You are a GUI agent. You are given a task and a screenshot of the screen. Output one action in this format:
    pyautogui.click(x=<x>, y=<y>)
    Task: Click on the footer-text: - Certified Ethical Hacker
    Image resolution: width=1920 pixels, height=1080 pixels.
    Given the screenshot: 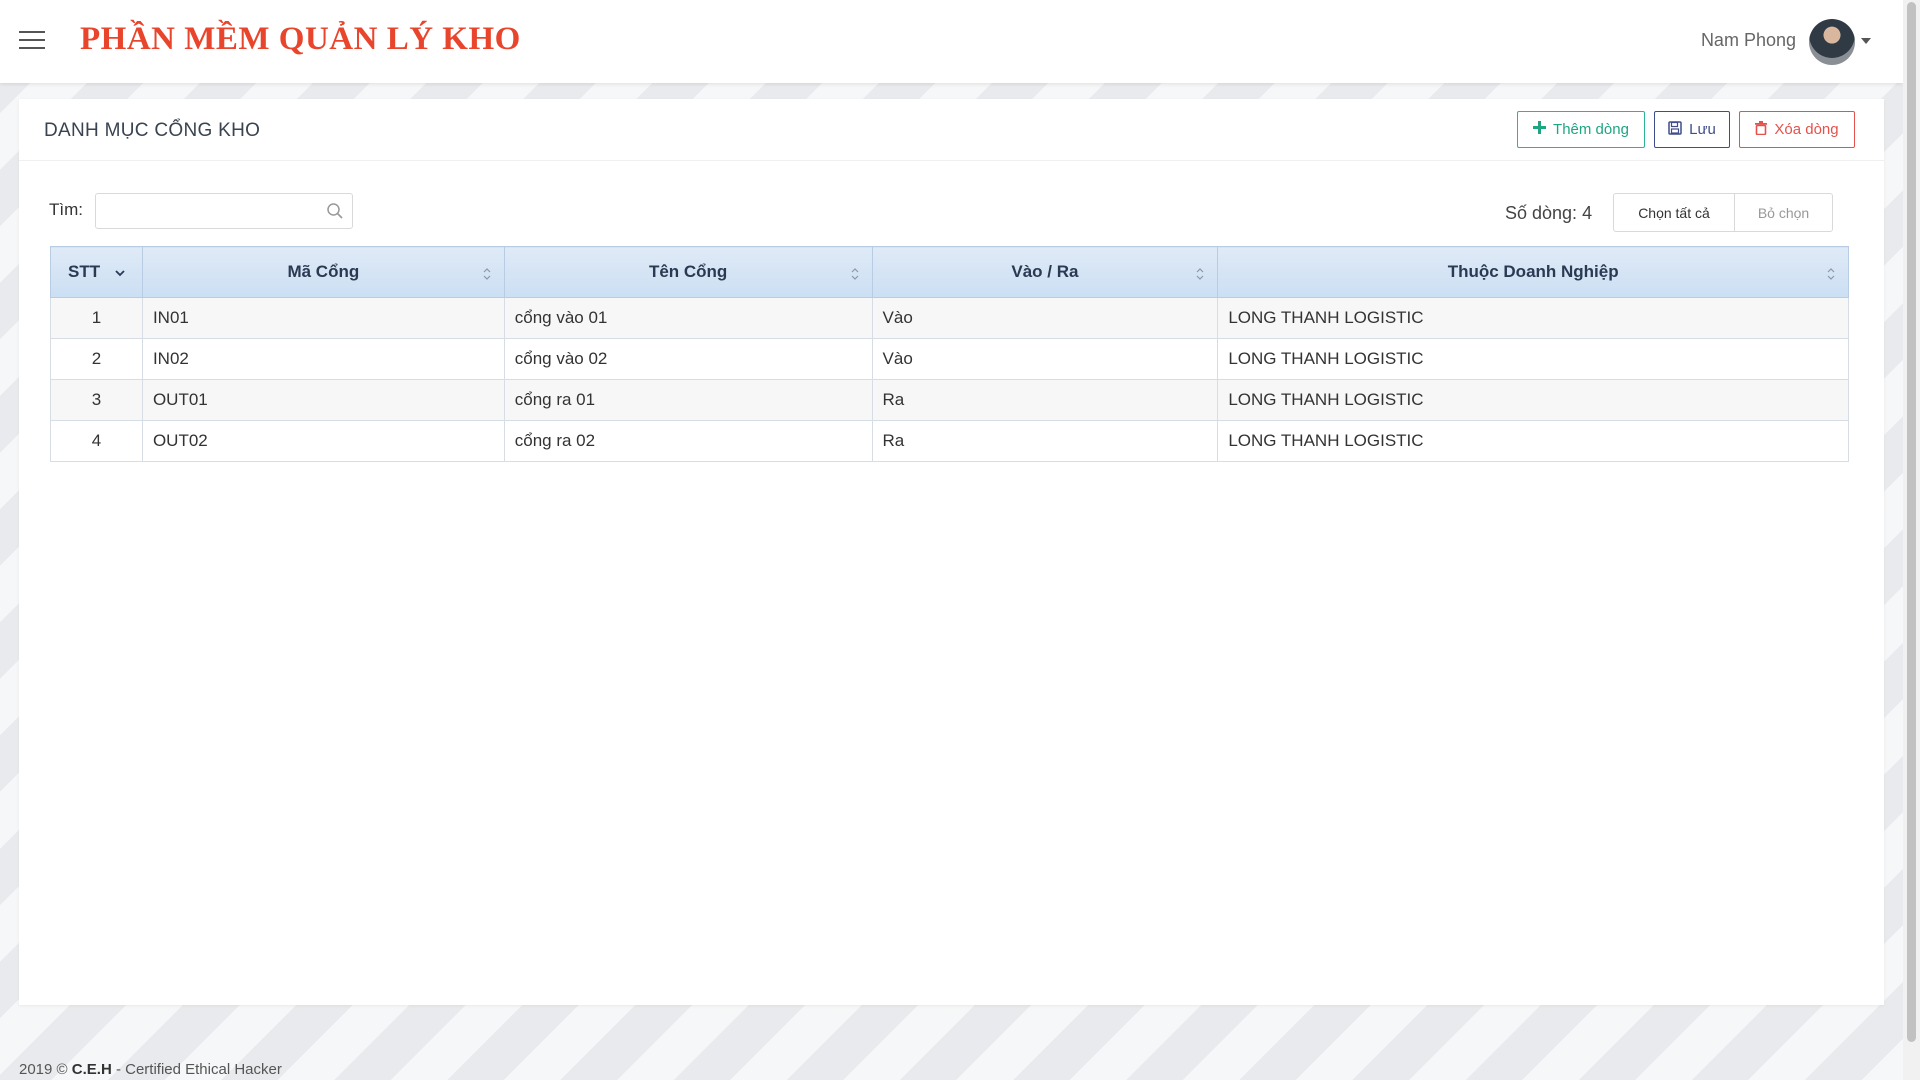 What is the action you would take?
    pyautogui.click(x=198, y=1069)
    